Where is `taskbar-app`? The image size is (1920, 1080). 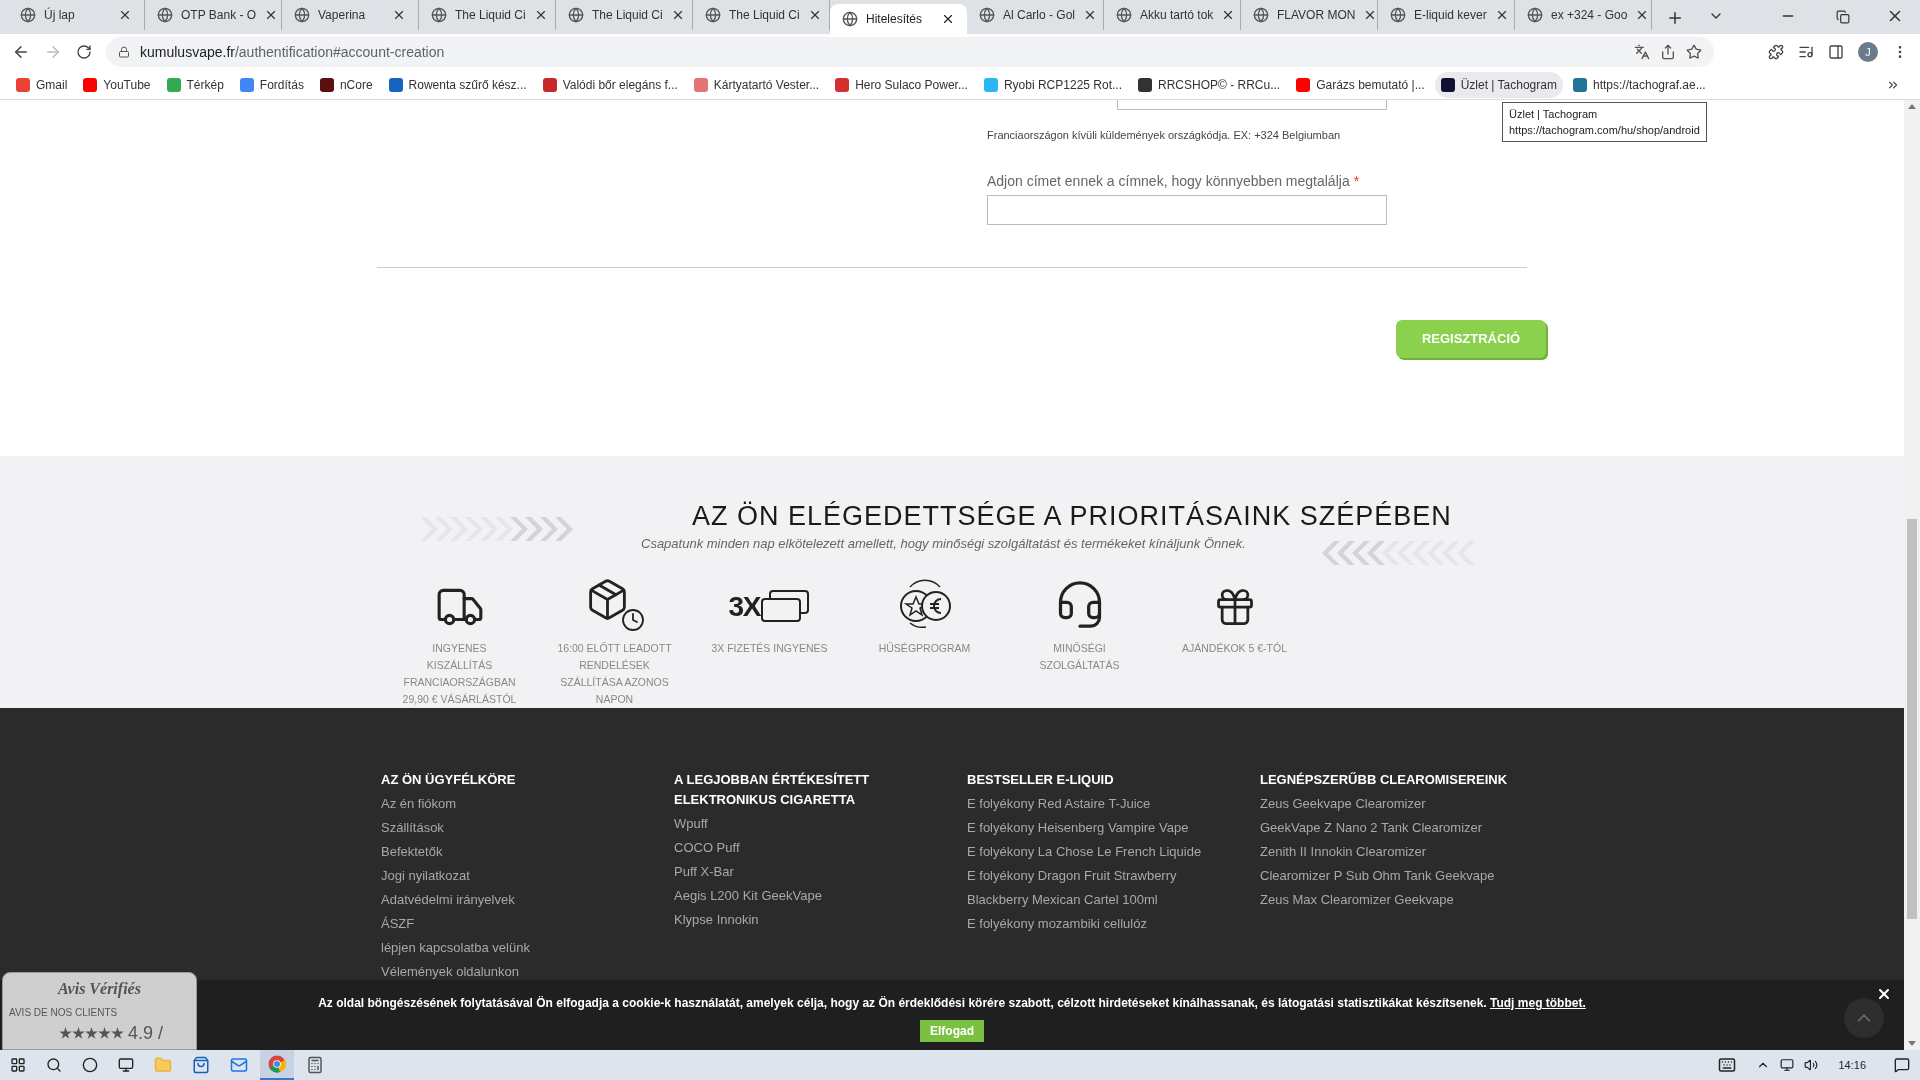
taskbar-app is located at coordinates (277, 1065).